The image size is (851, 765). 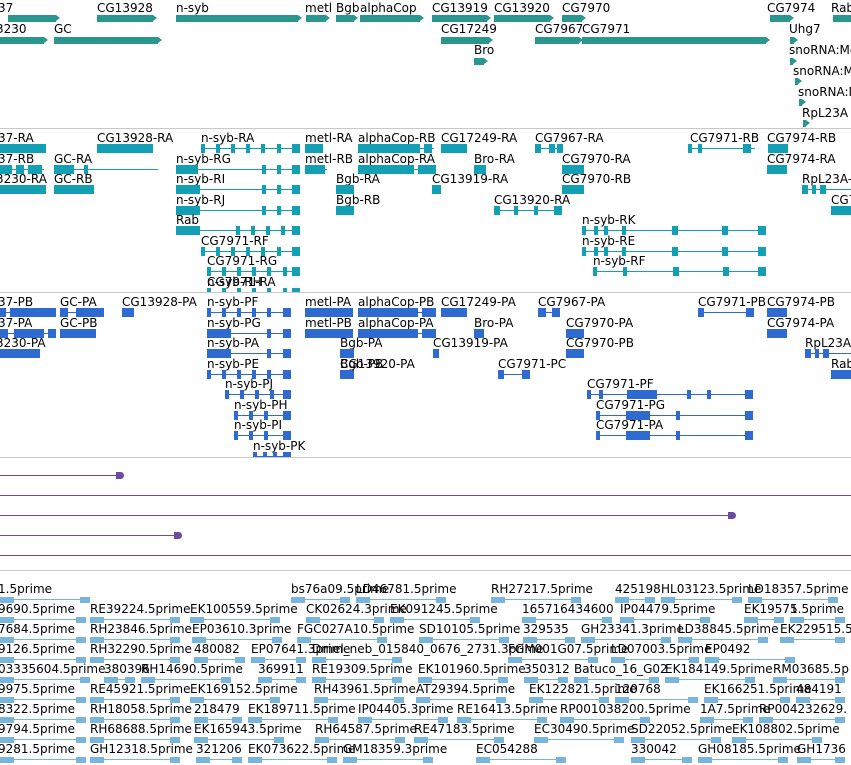 I want to click on est-label: EK108802.5prime, so click(x=786, y=729).